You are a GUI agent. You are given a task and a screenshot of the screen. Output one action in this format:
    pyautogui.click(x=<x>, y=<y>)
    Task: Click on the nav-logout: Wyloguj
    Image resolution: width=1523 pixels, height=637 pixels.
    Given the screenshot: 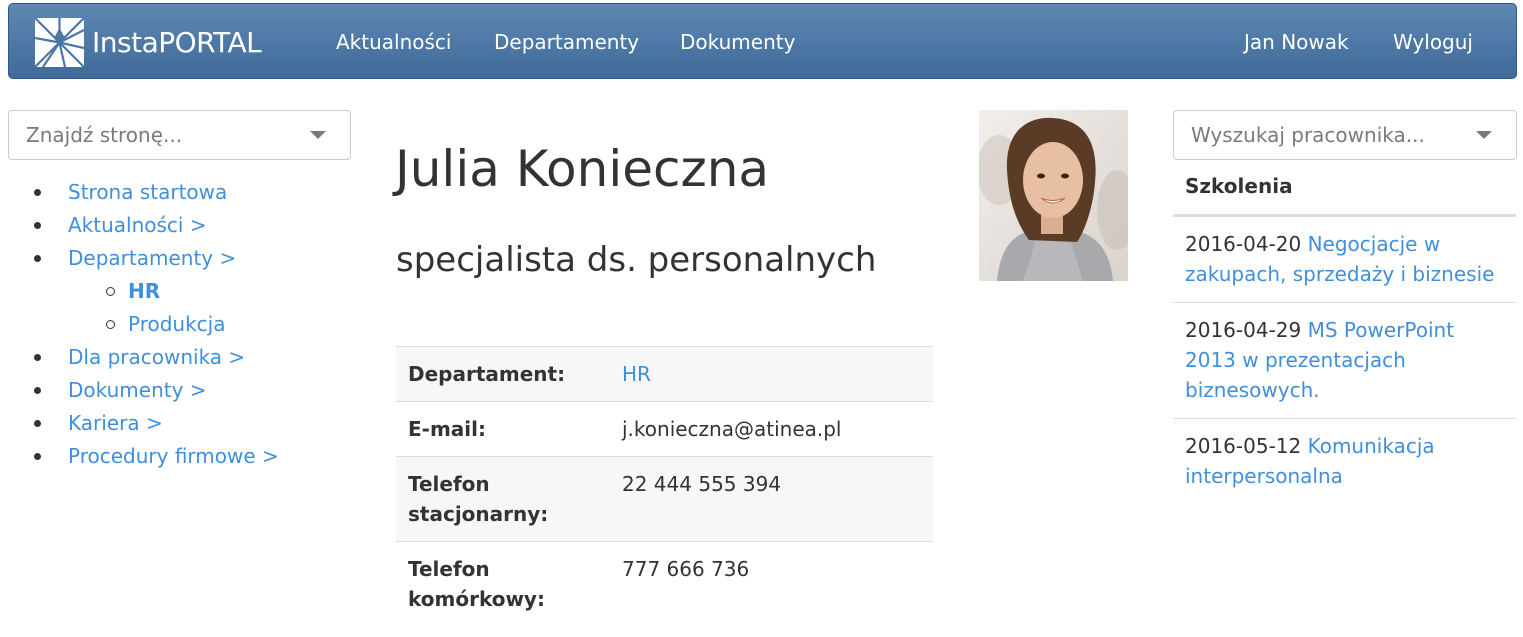 What is the action you would take?
    pyautogui.click(x=1433, y=42)
    